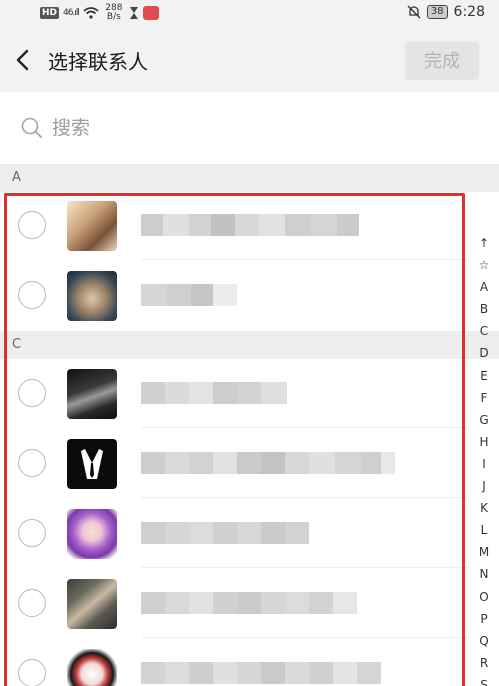 Image resolution: width=499 pixels, height=686 pixels. Describe the element at coordinates (484, 530) in the screenshot. I see `index-item: L` at that location.